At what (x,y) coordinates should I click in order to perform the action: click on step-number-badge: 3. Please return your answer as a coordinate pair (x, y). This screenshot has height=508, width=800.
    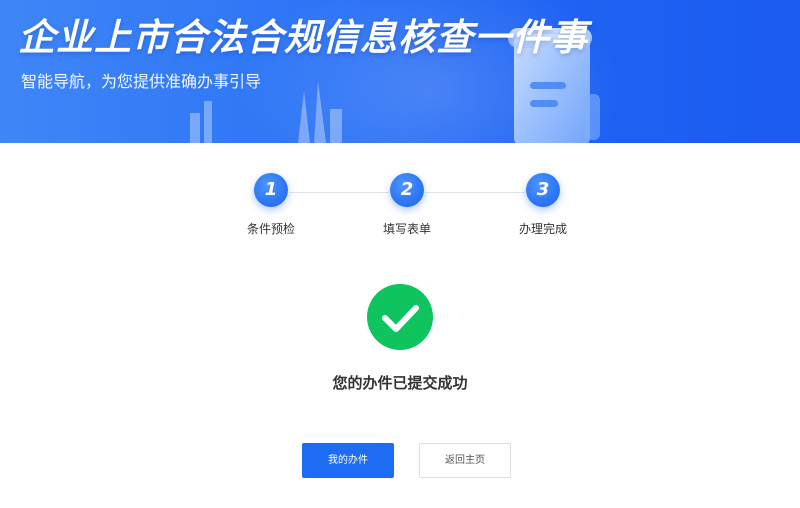
    Looking at the image, I should click on (543, 190).